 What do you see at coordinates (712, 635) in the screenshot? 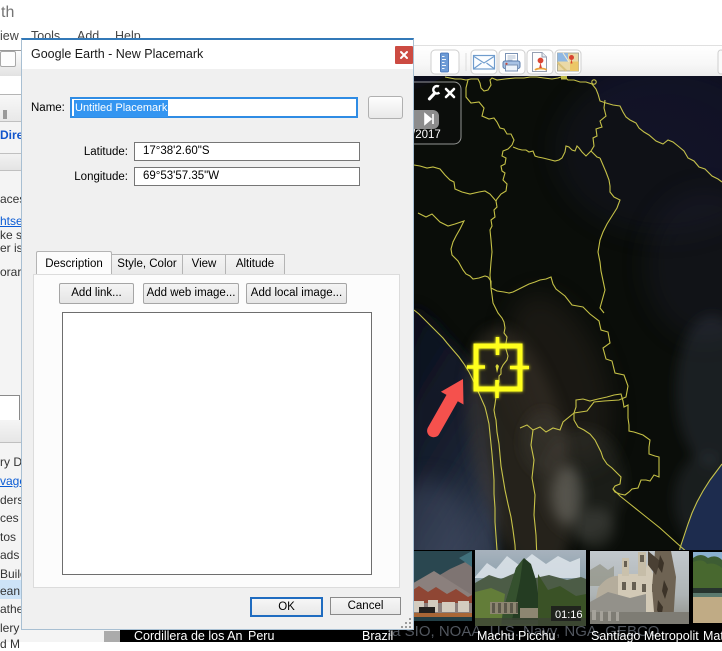
I see `svg-text: Mat` at bounding box center [712, 635].